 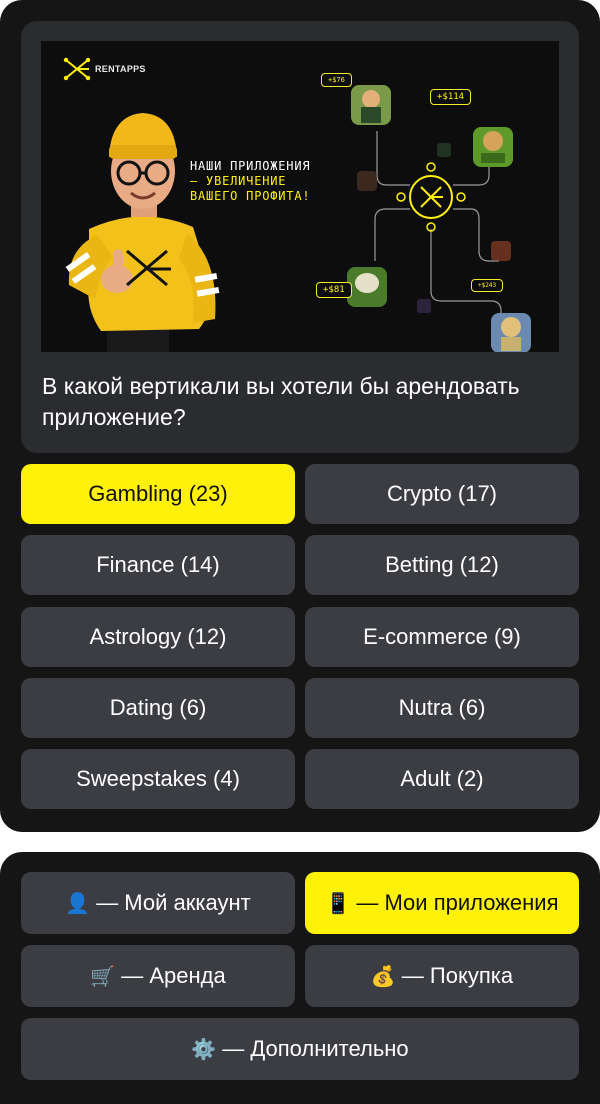 I want to click on gear-icon: ⚙️, so click(x=204, y=1049).